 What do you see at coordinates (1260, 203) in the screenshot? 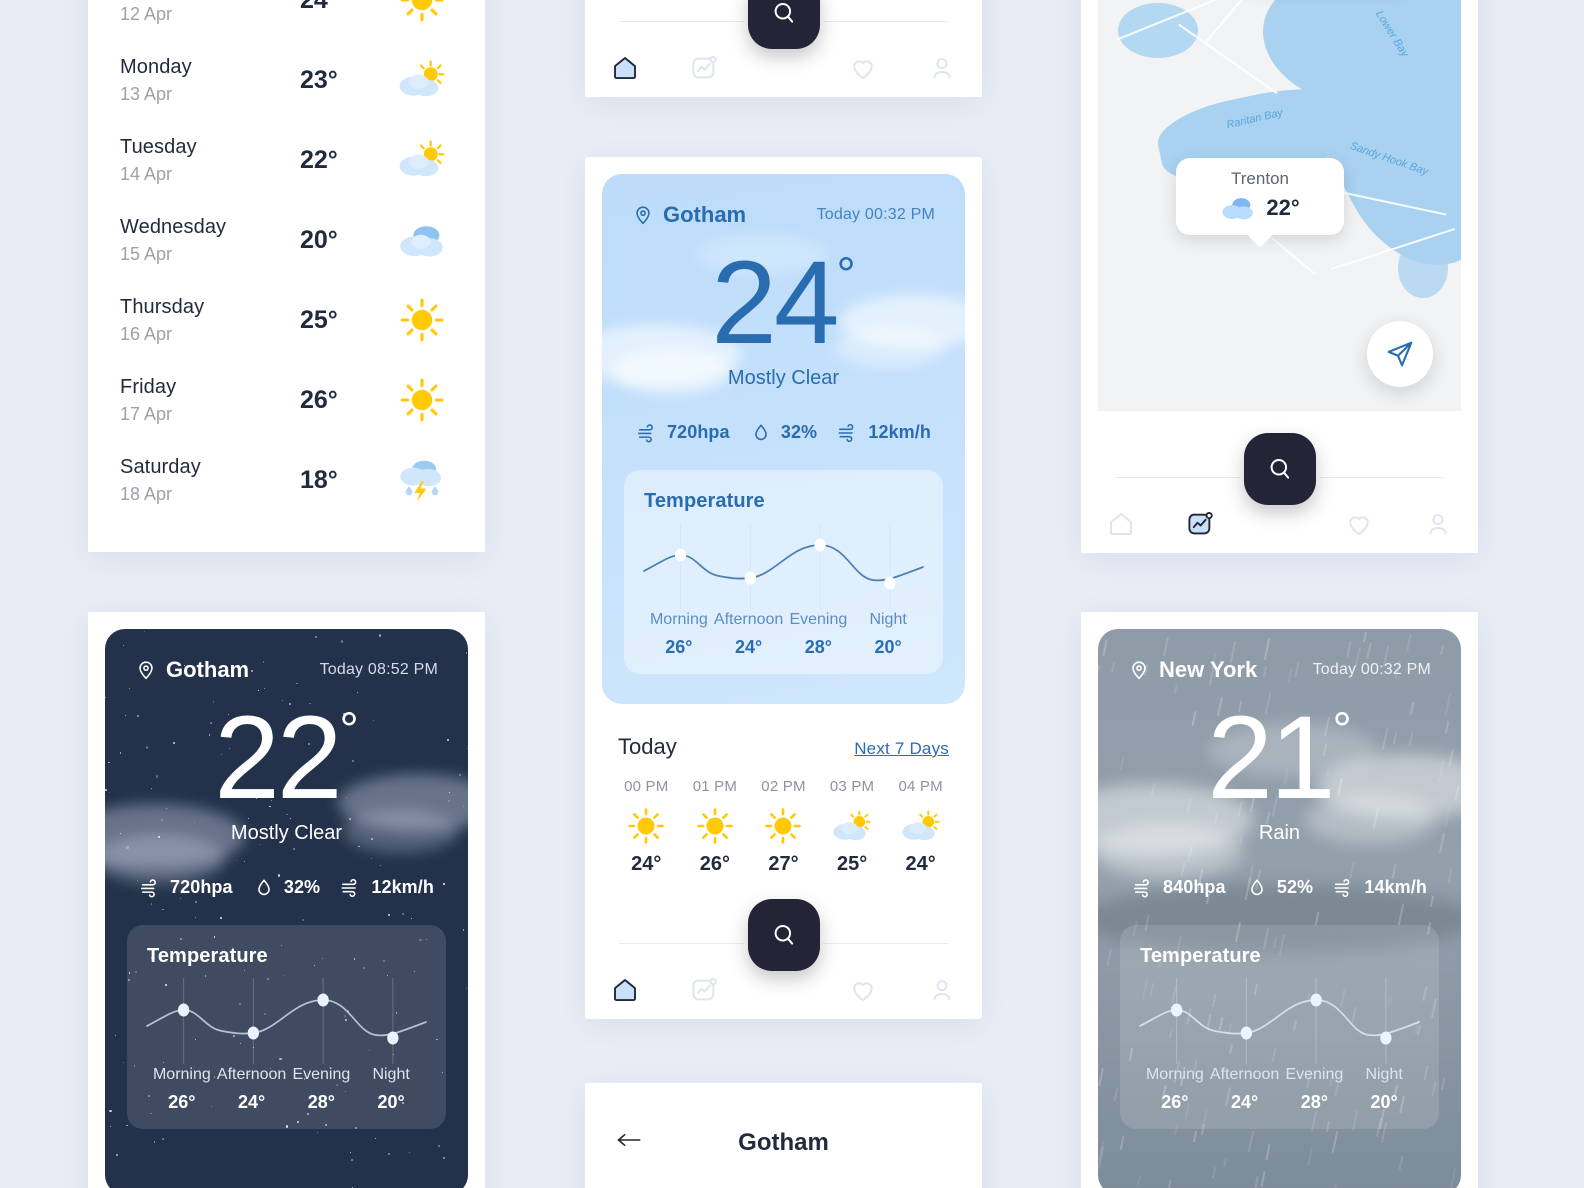
I see `map-bubble-trenton: Trenton 22°` at bounding box center [1260, 203].